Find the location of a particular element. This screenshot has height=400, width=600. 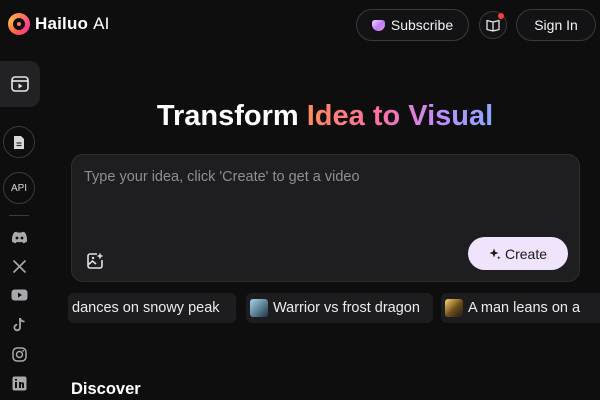

page-title: Transform Idea to Visual is located at coordinates (300, 116).